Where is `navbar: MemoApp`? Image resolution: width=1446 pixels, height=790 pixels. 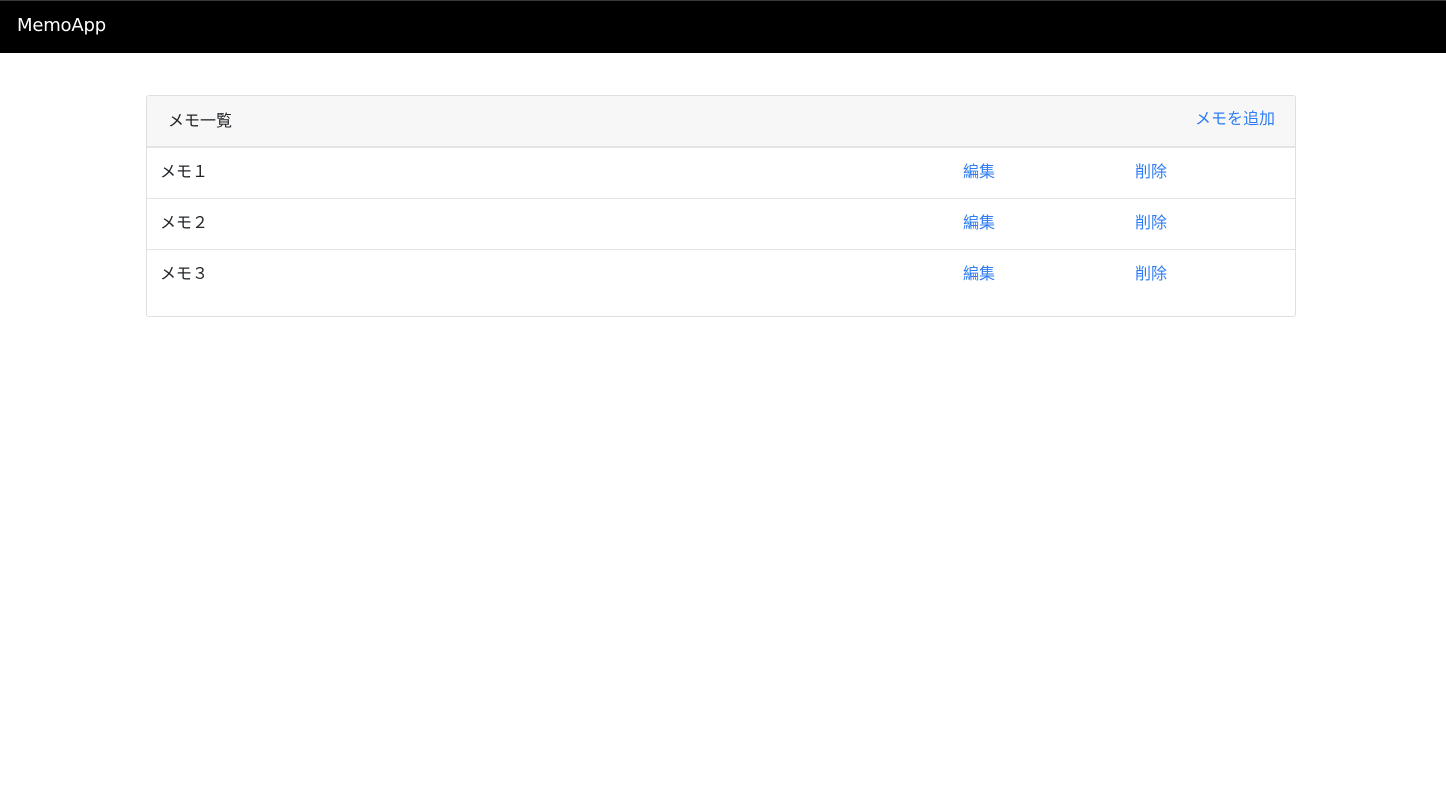 navbar: MemoApp is located at coordinates (723, 26).